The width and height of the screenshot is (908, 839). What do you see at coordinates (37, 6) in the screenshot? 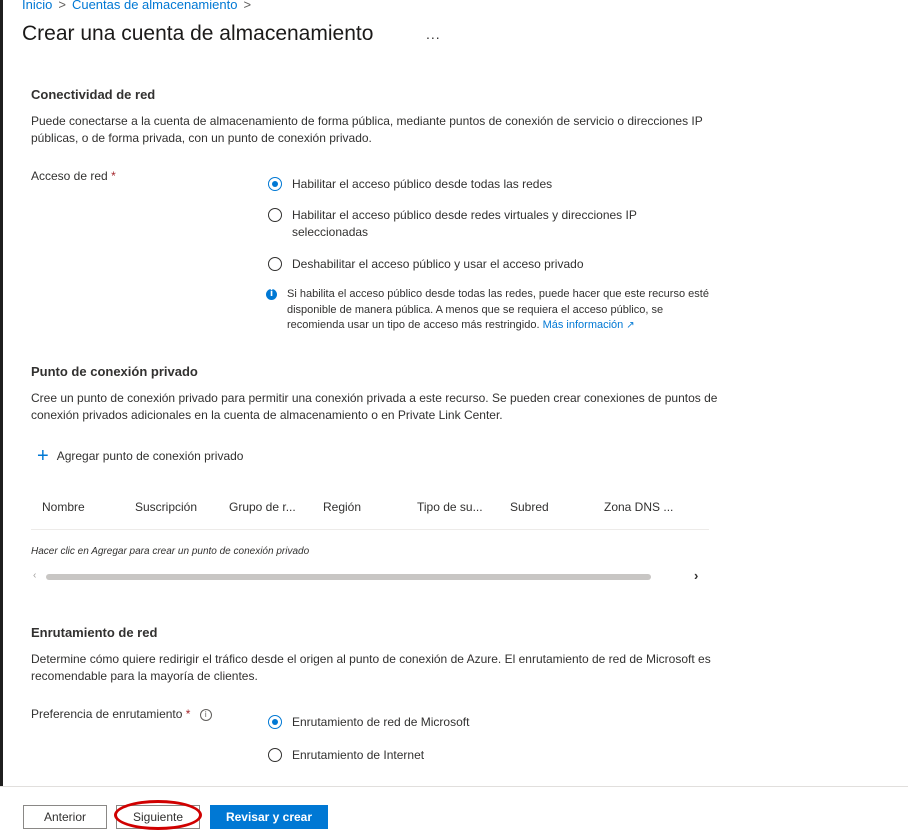
I see `breadcrumb-home-link: Inicio` at bounding box center [37, 6].